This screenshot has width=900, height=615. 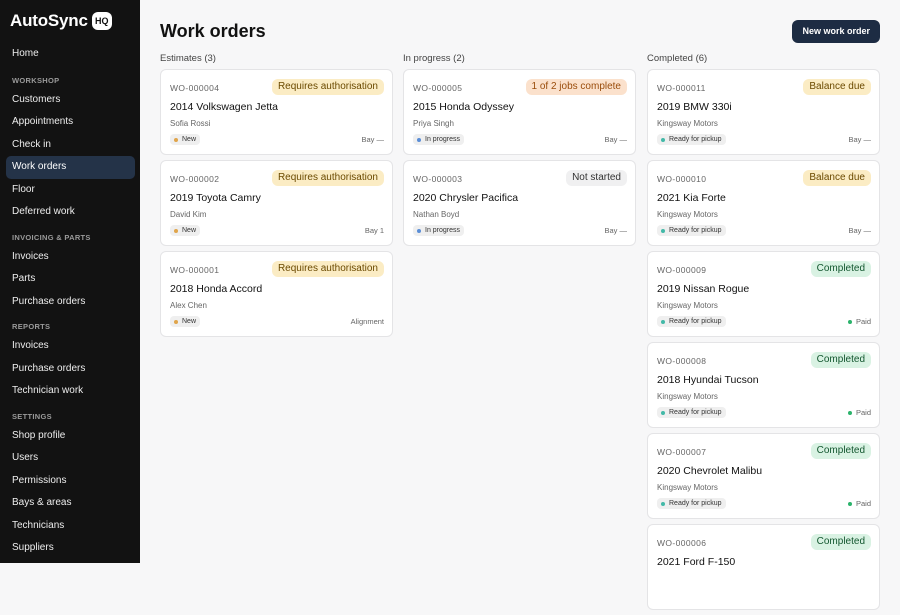 What do you see at coordinates (682, 452) in the screenshot?
I see `work-order-id: WO-000007` at bounding box center [682, 452].